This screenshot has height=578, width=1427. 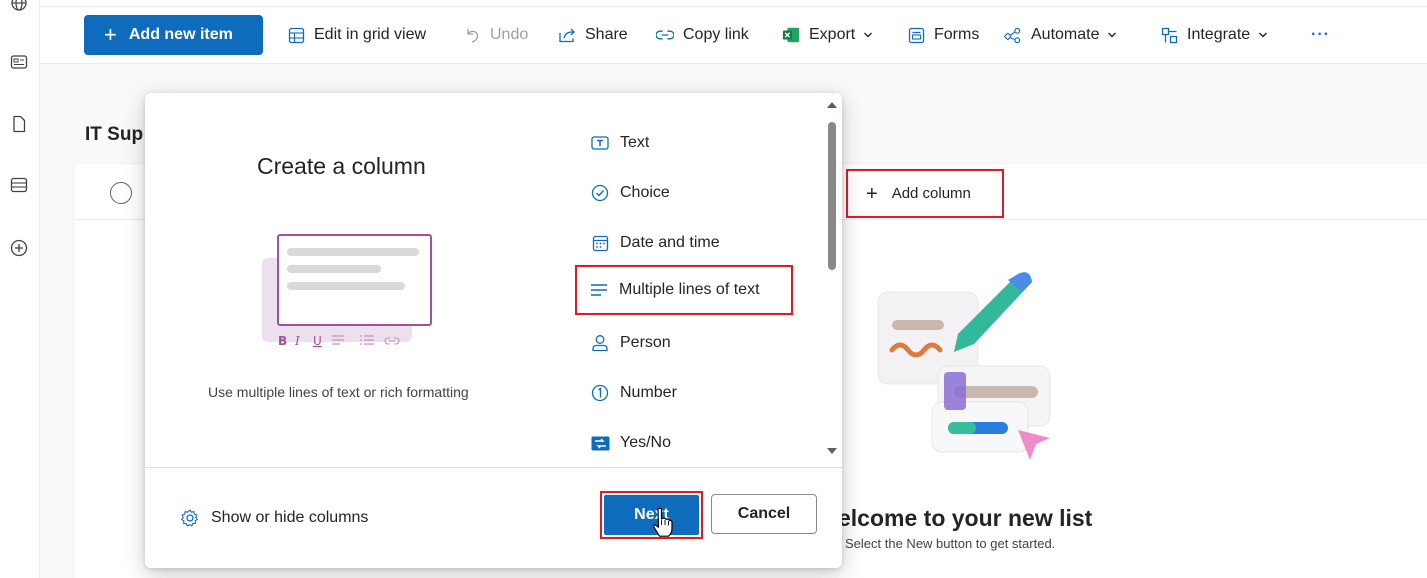 What do you see at coordinates (1219, 34) in the screenshot?
I see `integrate-label: Integrate` at bounding box center [1219, 34].